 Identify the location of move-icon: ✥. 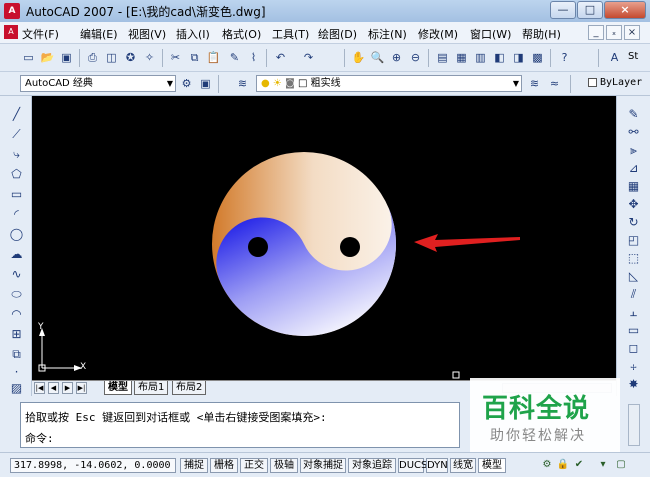
(633, 204).